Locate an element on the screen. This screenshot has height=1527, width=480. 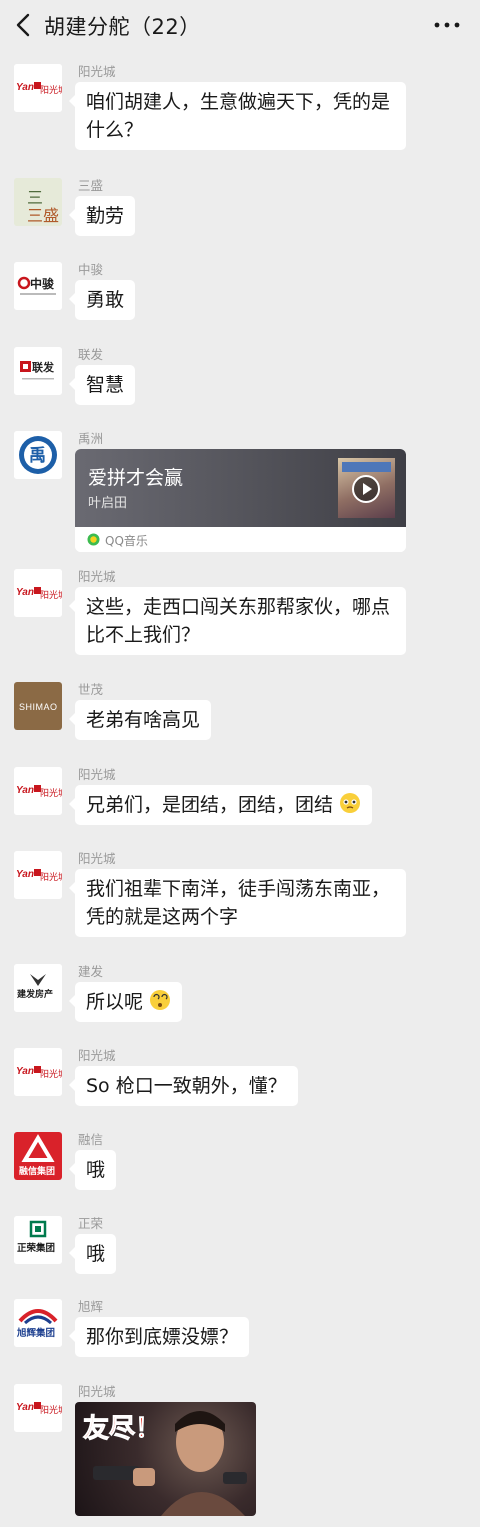
message-text: 咱们胡建人，生意做遍天下，凭的是什么？ is located at coordinates (238, 116).